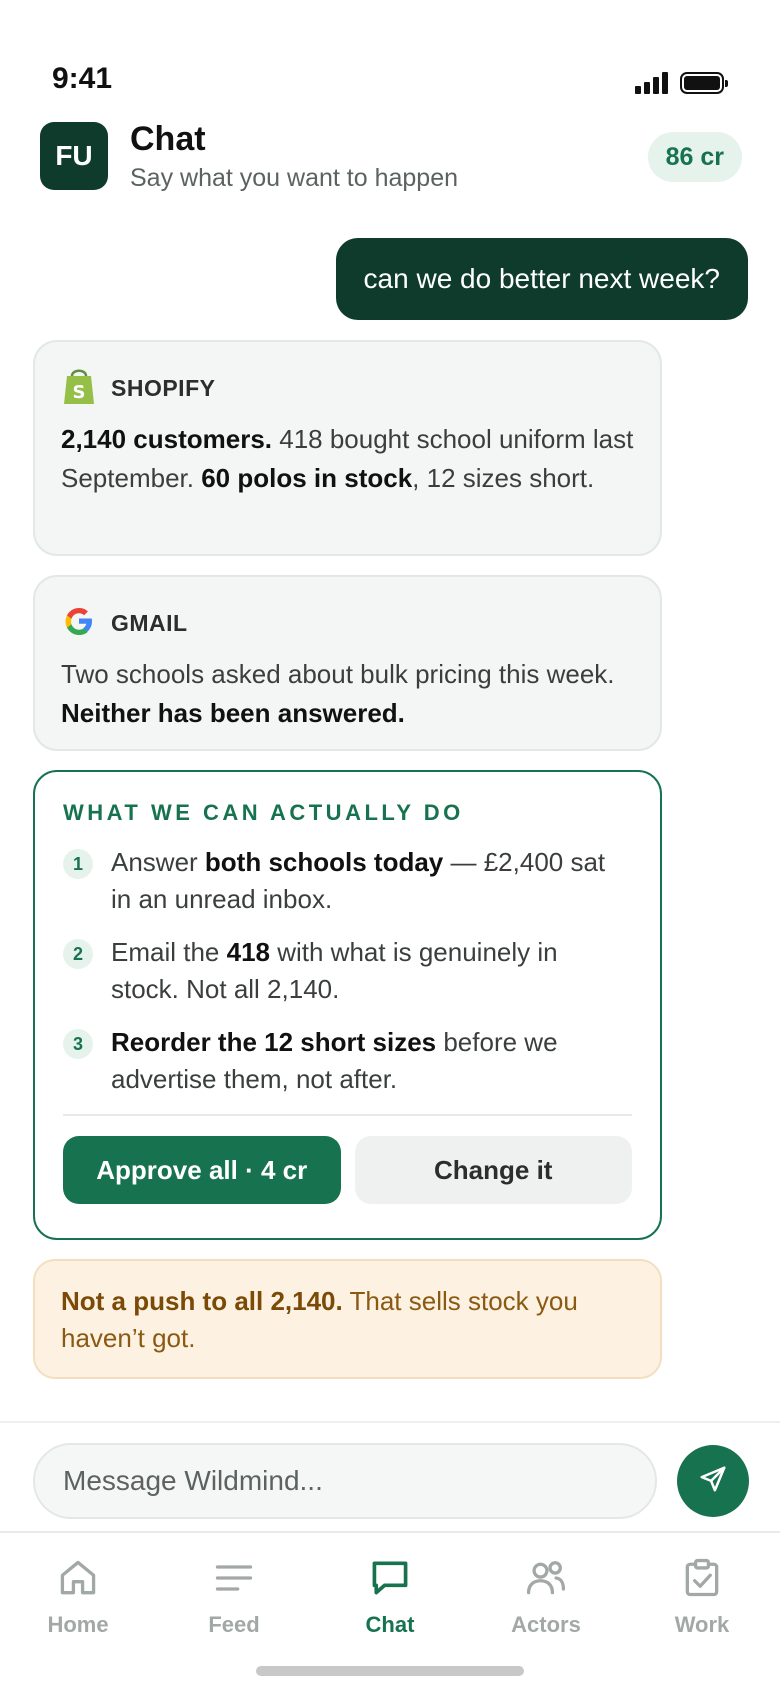  What do you see at coordinates (390, 1578) in the screenshot?
I see `chat-icon` at bounding box center [390, 1578].